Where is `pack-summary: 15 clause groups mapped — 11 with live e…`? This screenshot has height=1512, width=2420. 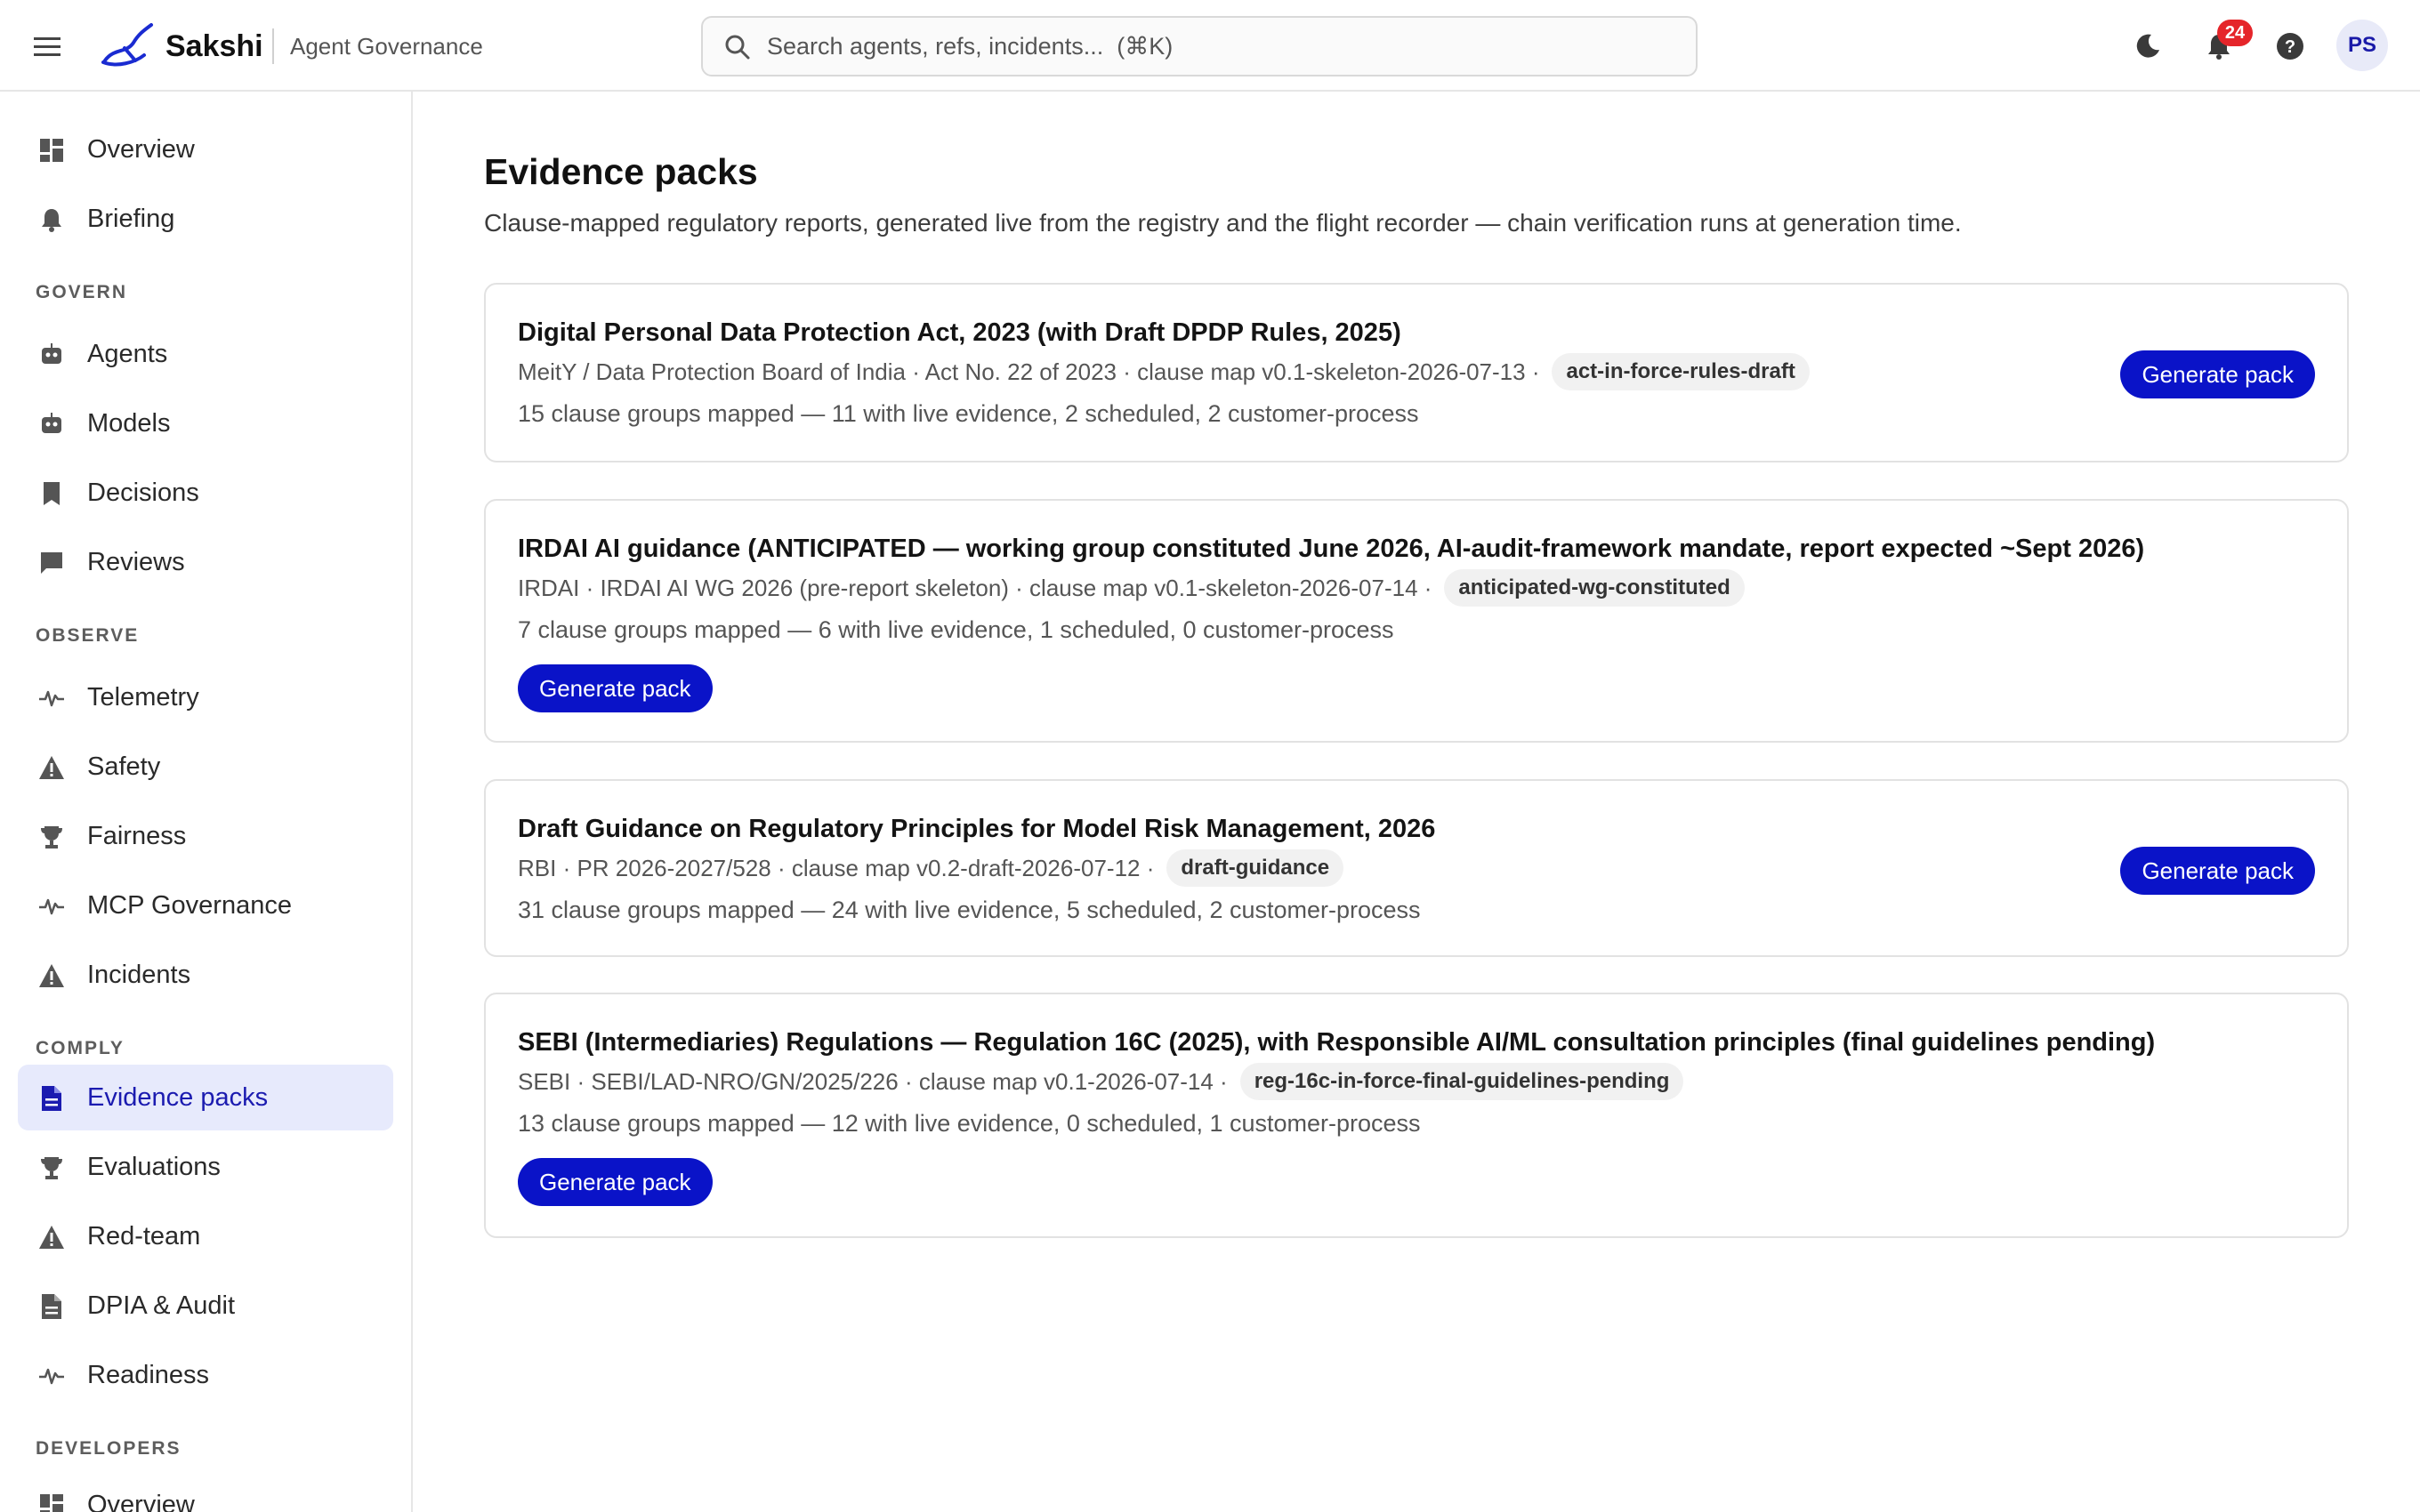 pack-summary: 15 clause groups mapped — 11 with live e… is located at coordinates (968, 414).